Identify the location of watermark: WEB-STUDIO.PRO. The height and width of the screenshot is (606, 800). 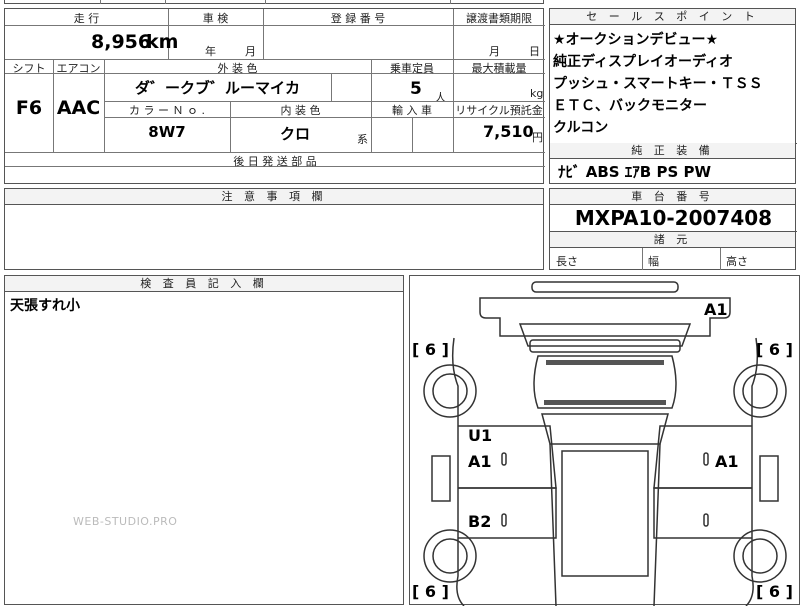
(125, 521).